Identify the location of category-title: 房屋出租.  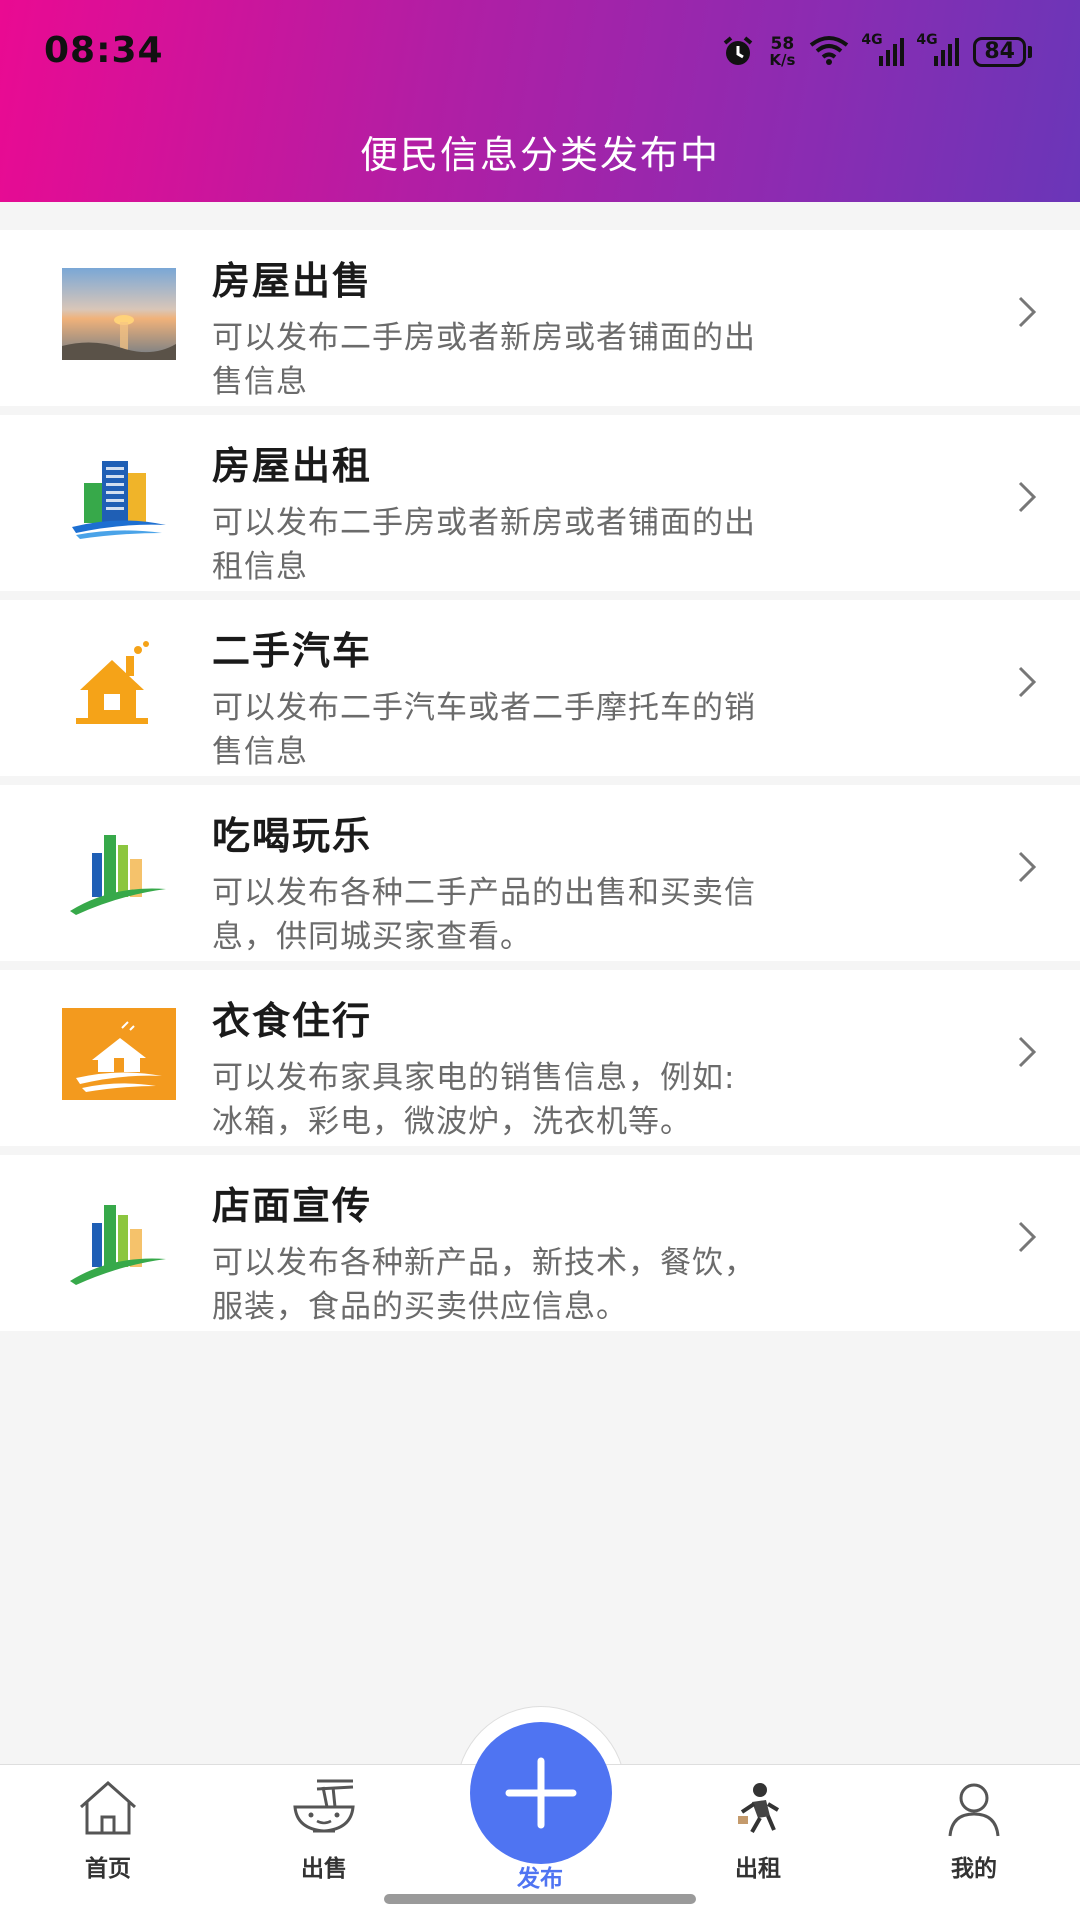
(292, 466).